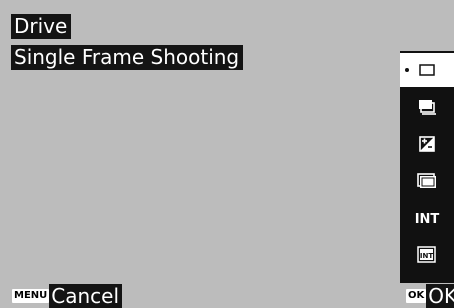 This screenshot has height=308, width=454. I want to click on exposure-bracketing-icon, so click(427, 144).